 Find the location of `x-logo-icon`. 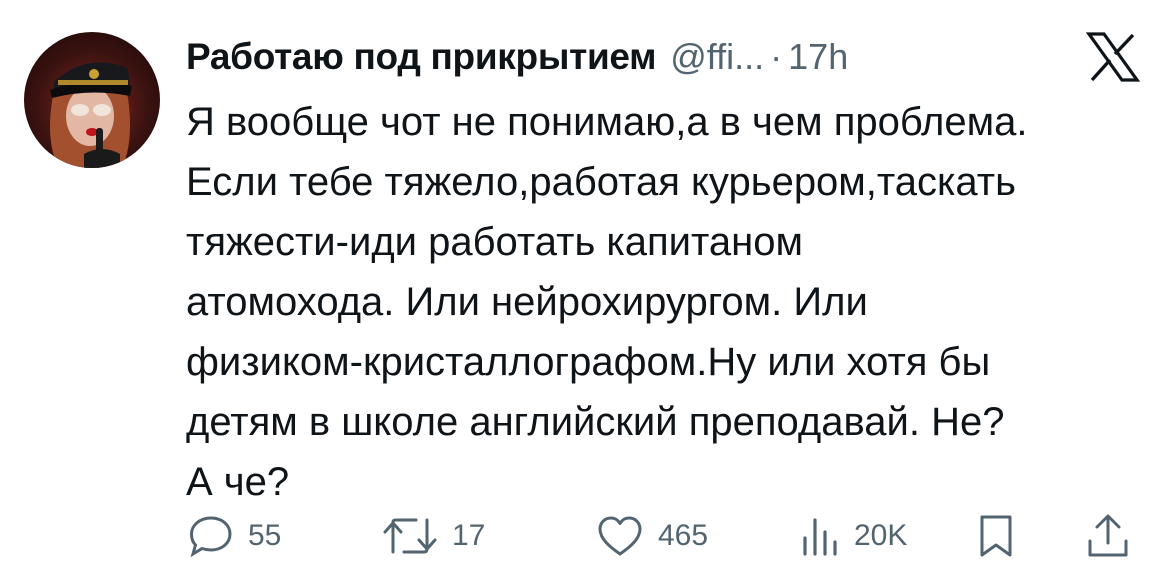

x-logo-icon is located at coordinates (1113, 57).